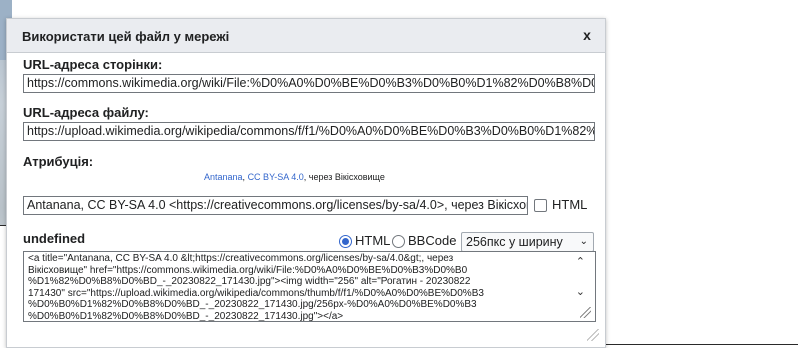 Image resolution: width=798 pixels, height=348 pixels. What do you see at coordinates (319, 177) in the screenshot?
I see `attribution-via: , через` at bounding box center [319, 177].